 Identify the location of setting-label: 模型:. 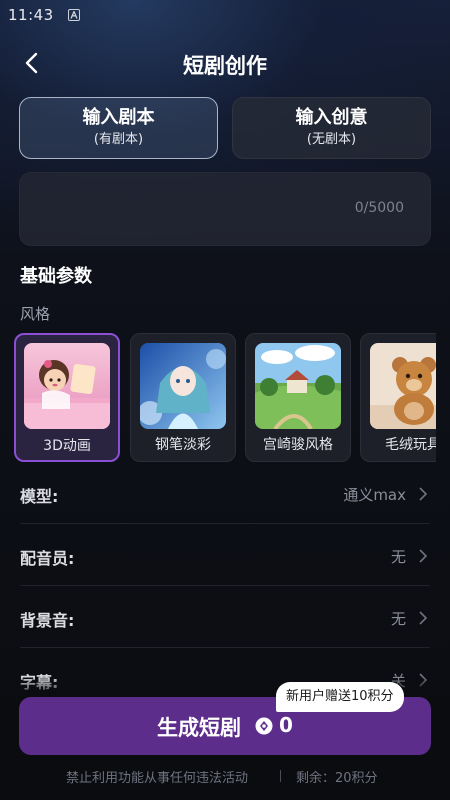
(39, 496).